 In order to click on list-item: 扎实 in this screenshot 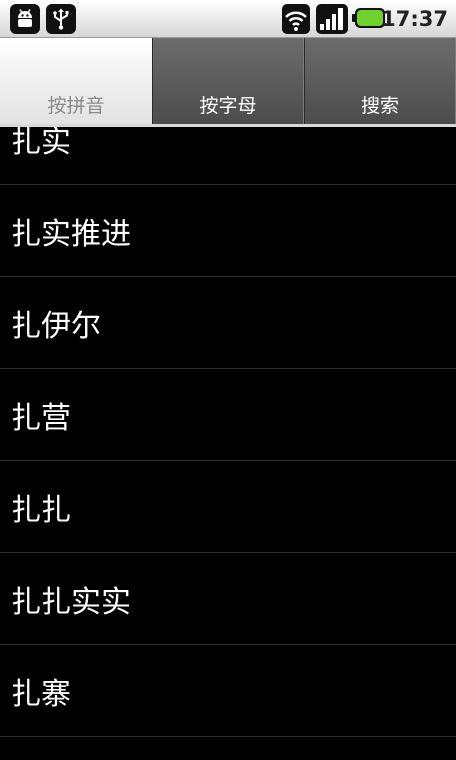, I will do `click(228, 156)`.